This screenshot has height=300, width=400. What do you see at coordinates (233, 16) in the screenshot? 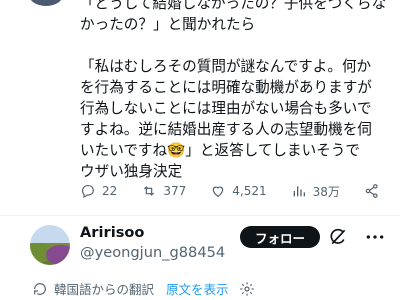
I see `tweet-text-question: 「どうして結婚しなかったの？子供をつくらな かったの？」と聞かれたら` at bounding box center [233, 16].